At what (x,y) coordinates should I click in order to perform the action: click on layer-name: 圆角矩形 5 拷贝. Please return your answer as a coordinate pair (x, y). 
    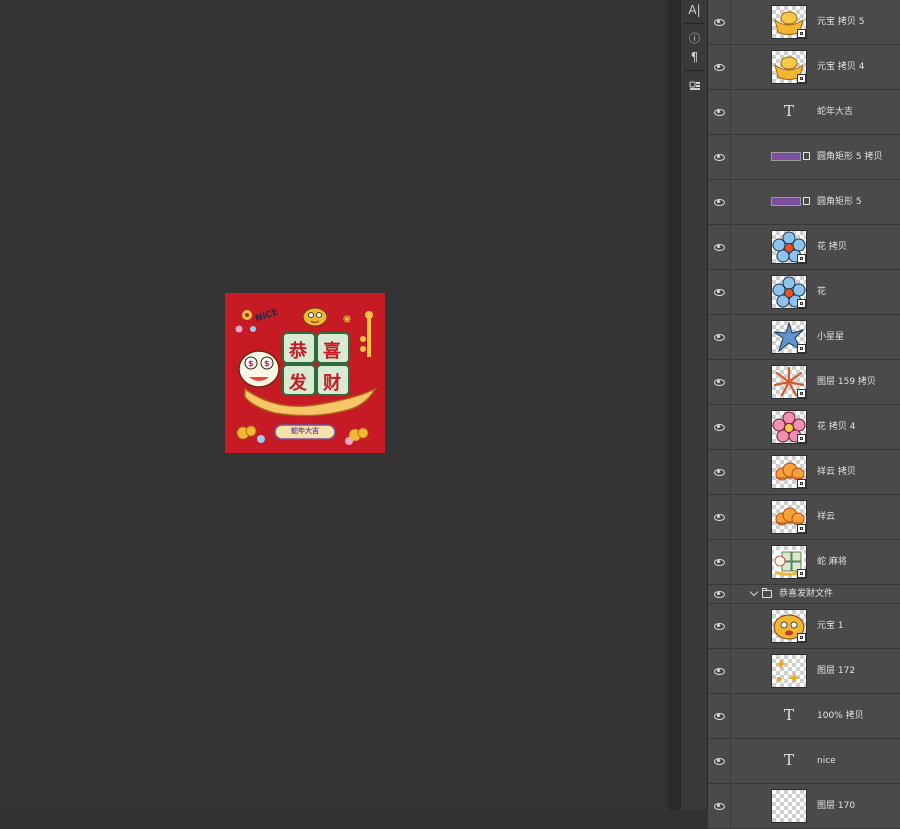
    Looking at the image, I should click on (849, 157).